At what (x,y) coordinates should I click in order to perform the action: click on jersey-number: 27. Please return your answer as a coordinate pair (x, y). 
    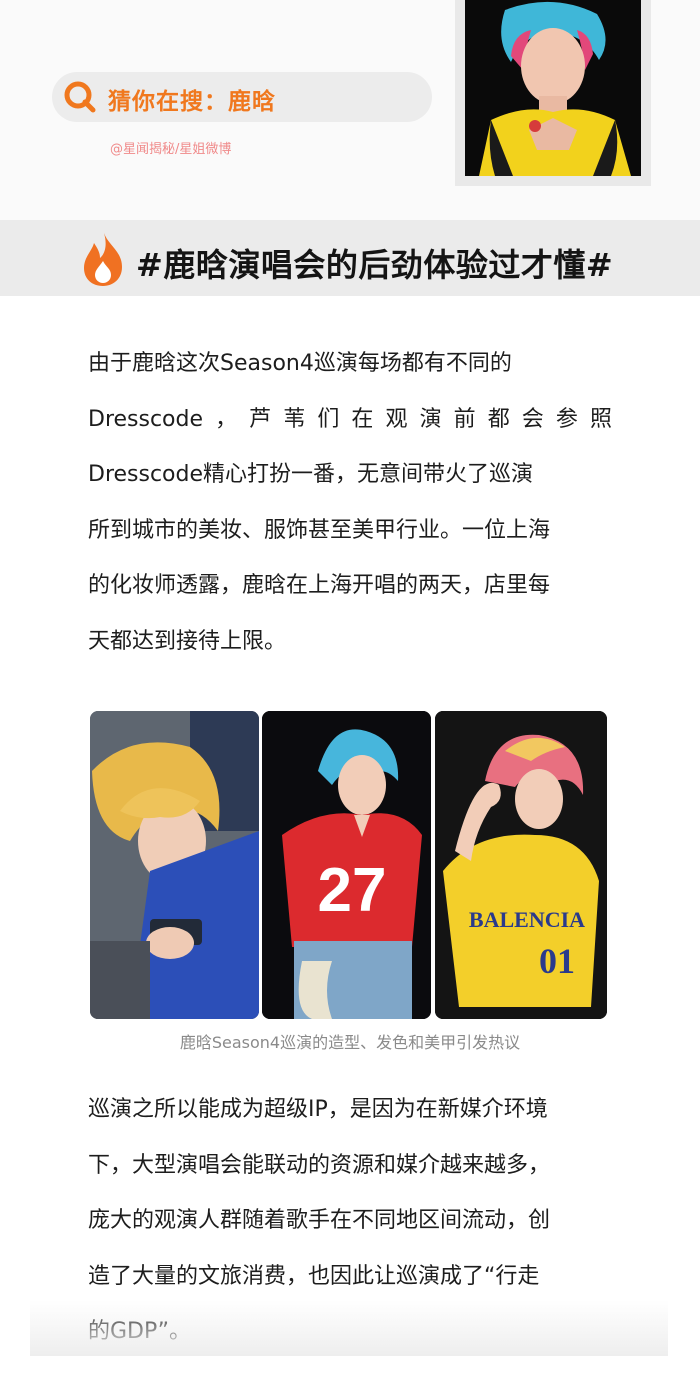
    Looking at the image, I should click on (352, 890).